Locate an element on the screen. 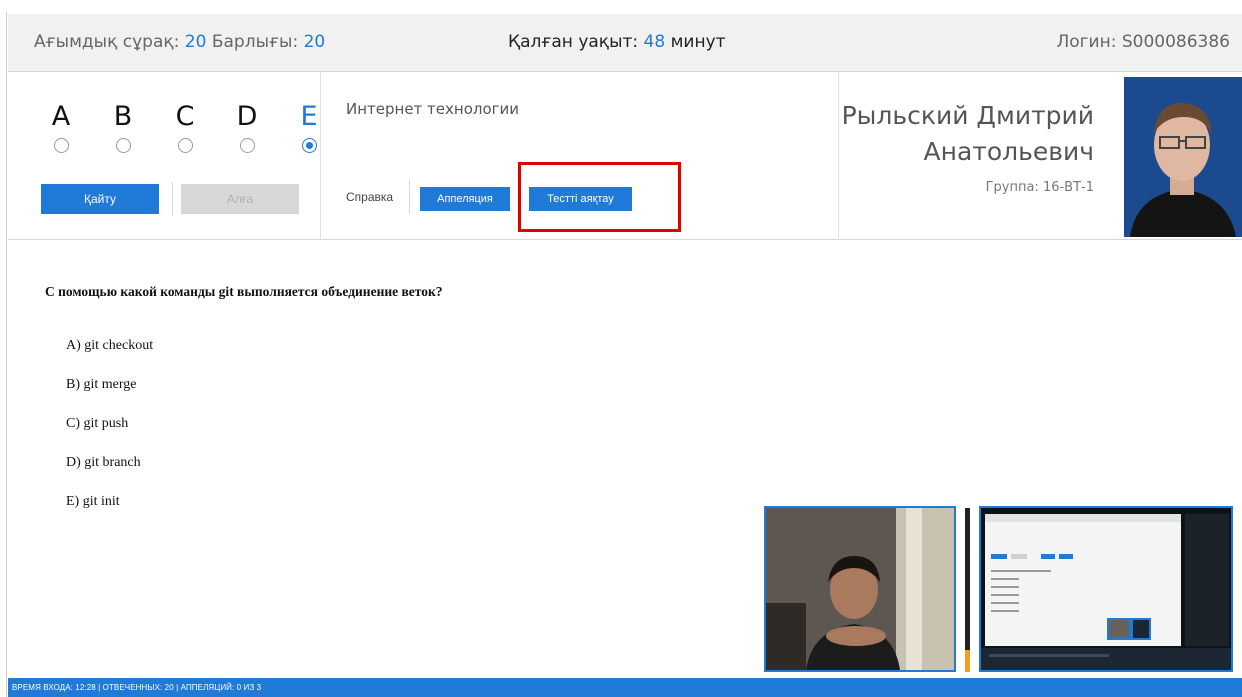 This screenshot has width=1242, height=697. screen-capture-feed is located at coordinates (1106, 589).